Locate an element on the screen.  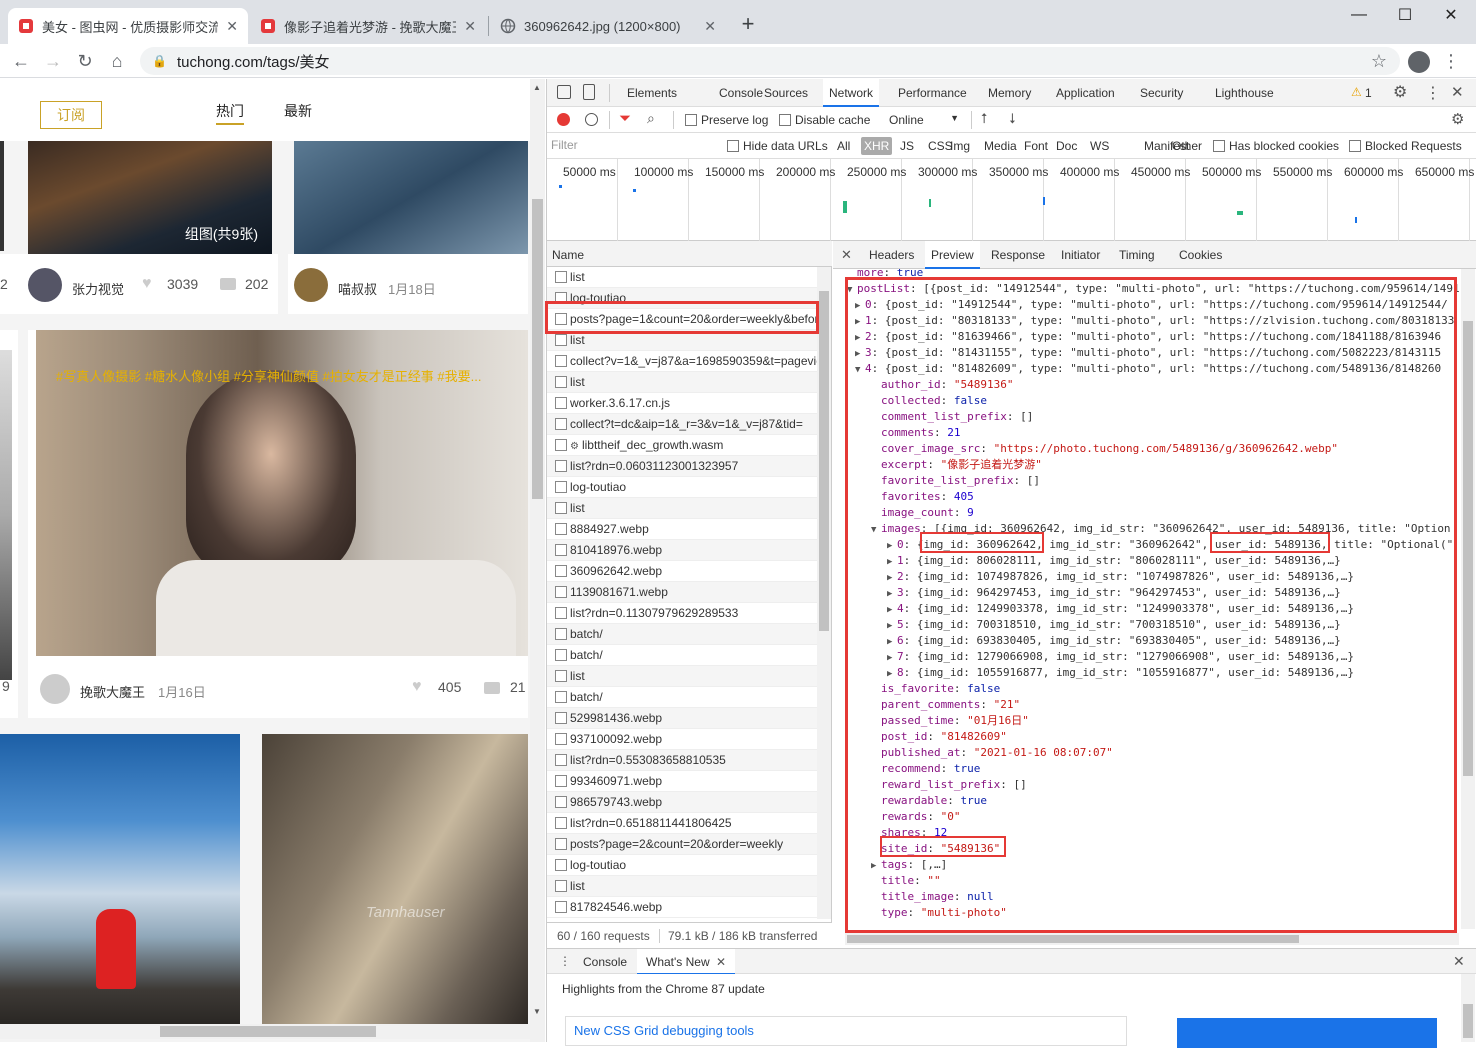
detail-tab-preview: Preview is located at coordinates (952, 255).